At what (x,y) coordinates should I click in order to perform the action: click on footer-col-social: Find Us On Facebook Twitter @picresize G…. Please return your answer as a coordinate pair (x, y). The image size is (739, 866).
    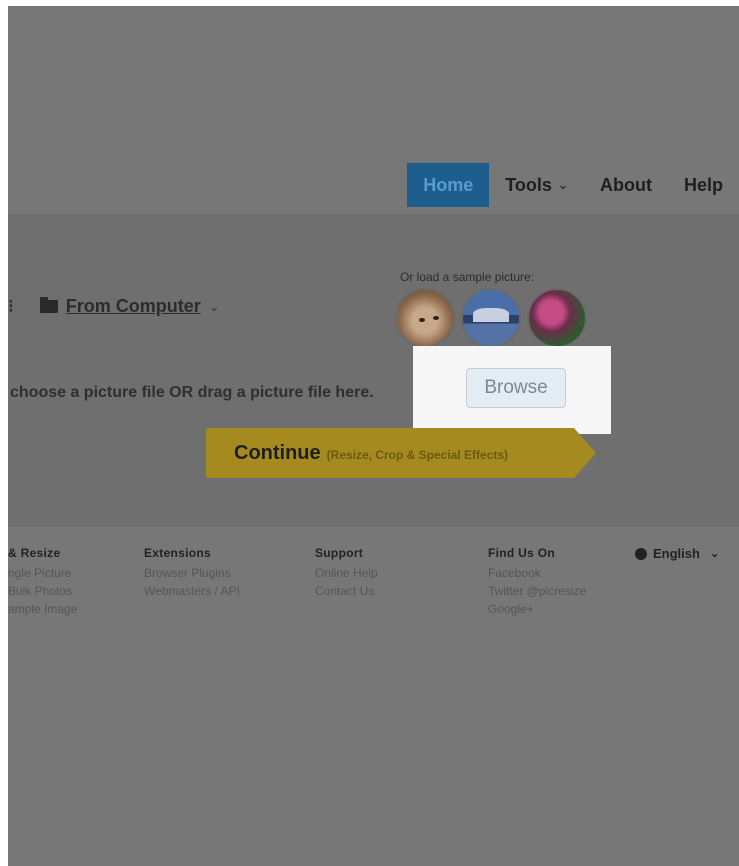
    Looking at the image, I should click on (537, 582).